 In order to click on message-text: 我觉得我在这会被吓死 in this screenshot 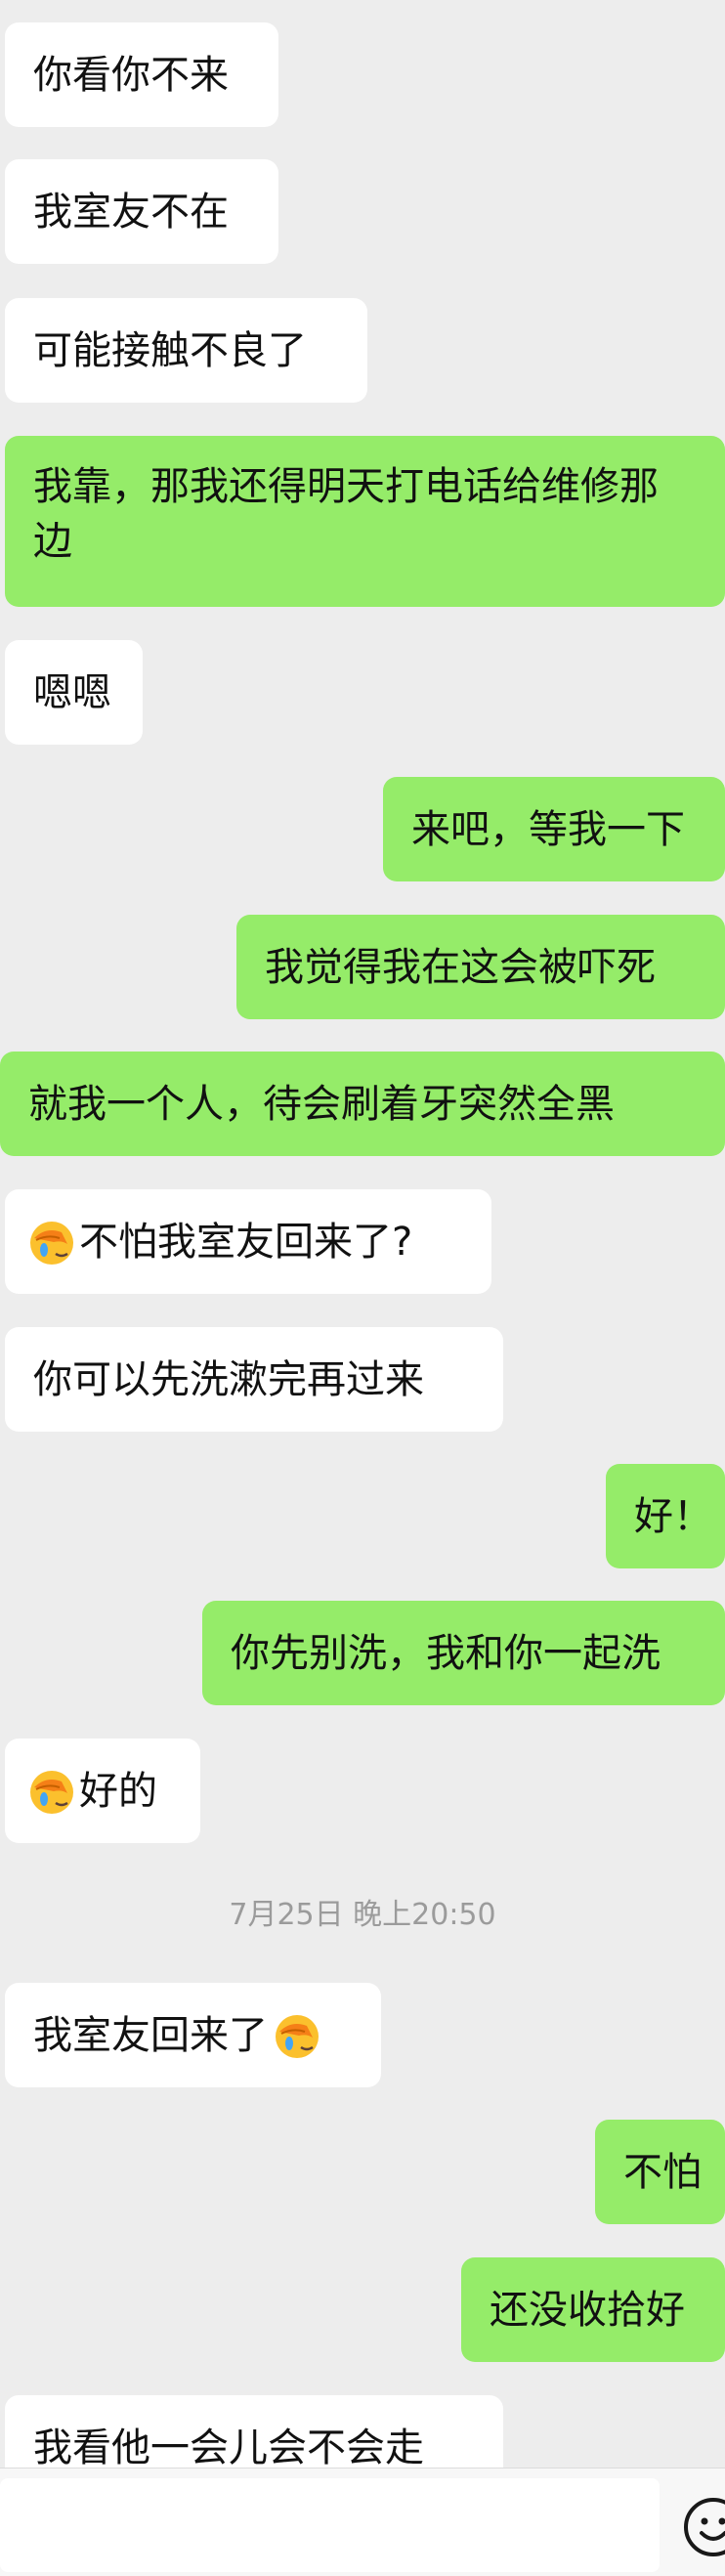, I will do `click(460, 967)`.